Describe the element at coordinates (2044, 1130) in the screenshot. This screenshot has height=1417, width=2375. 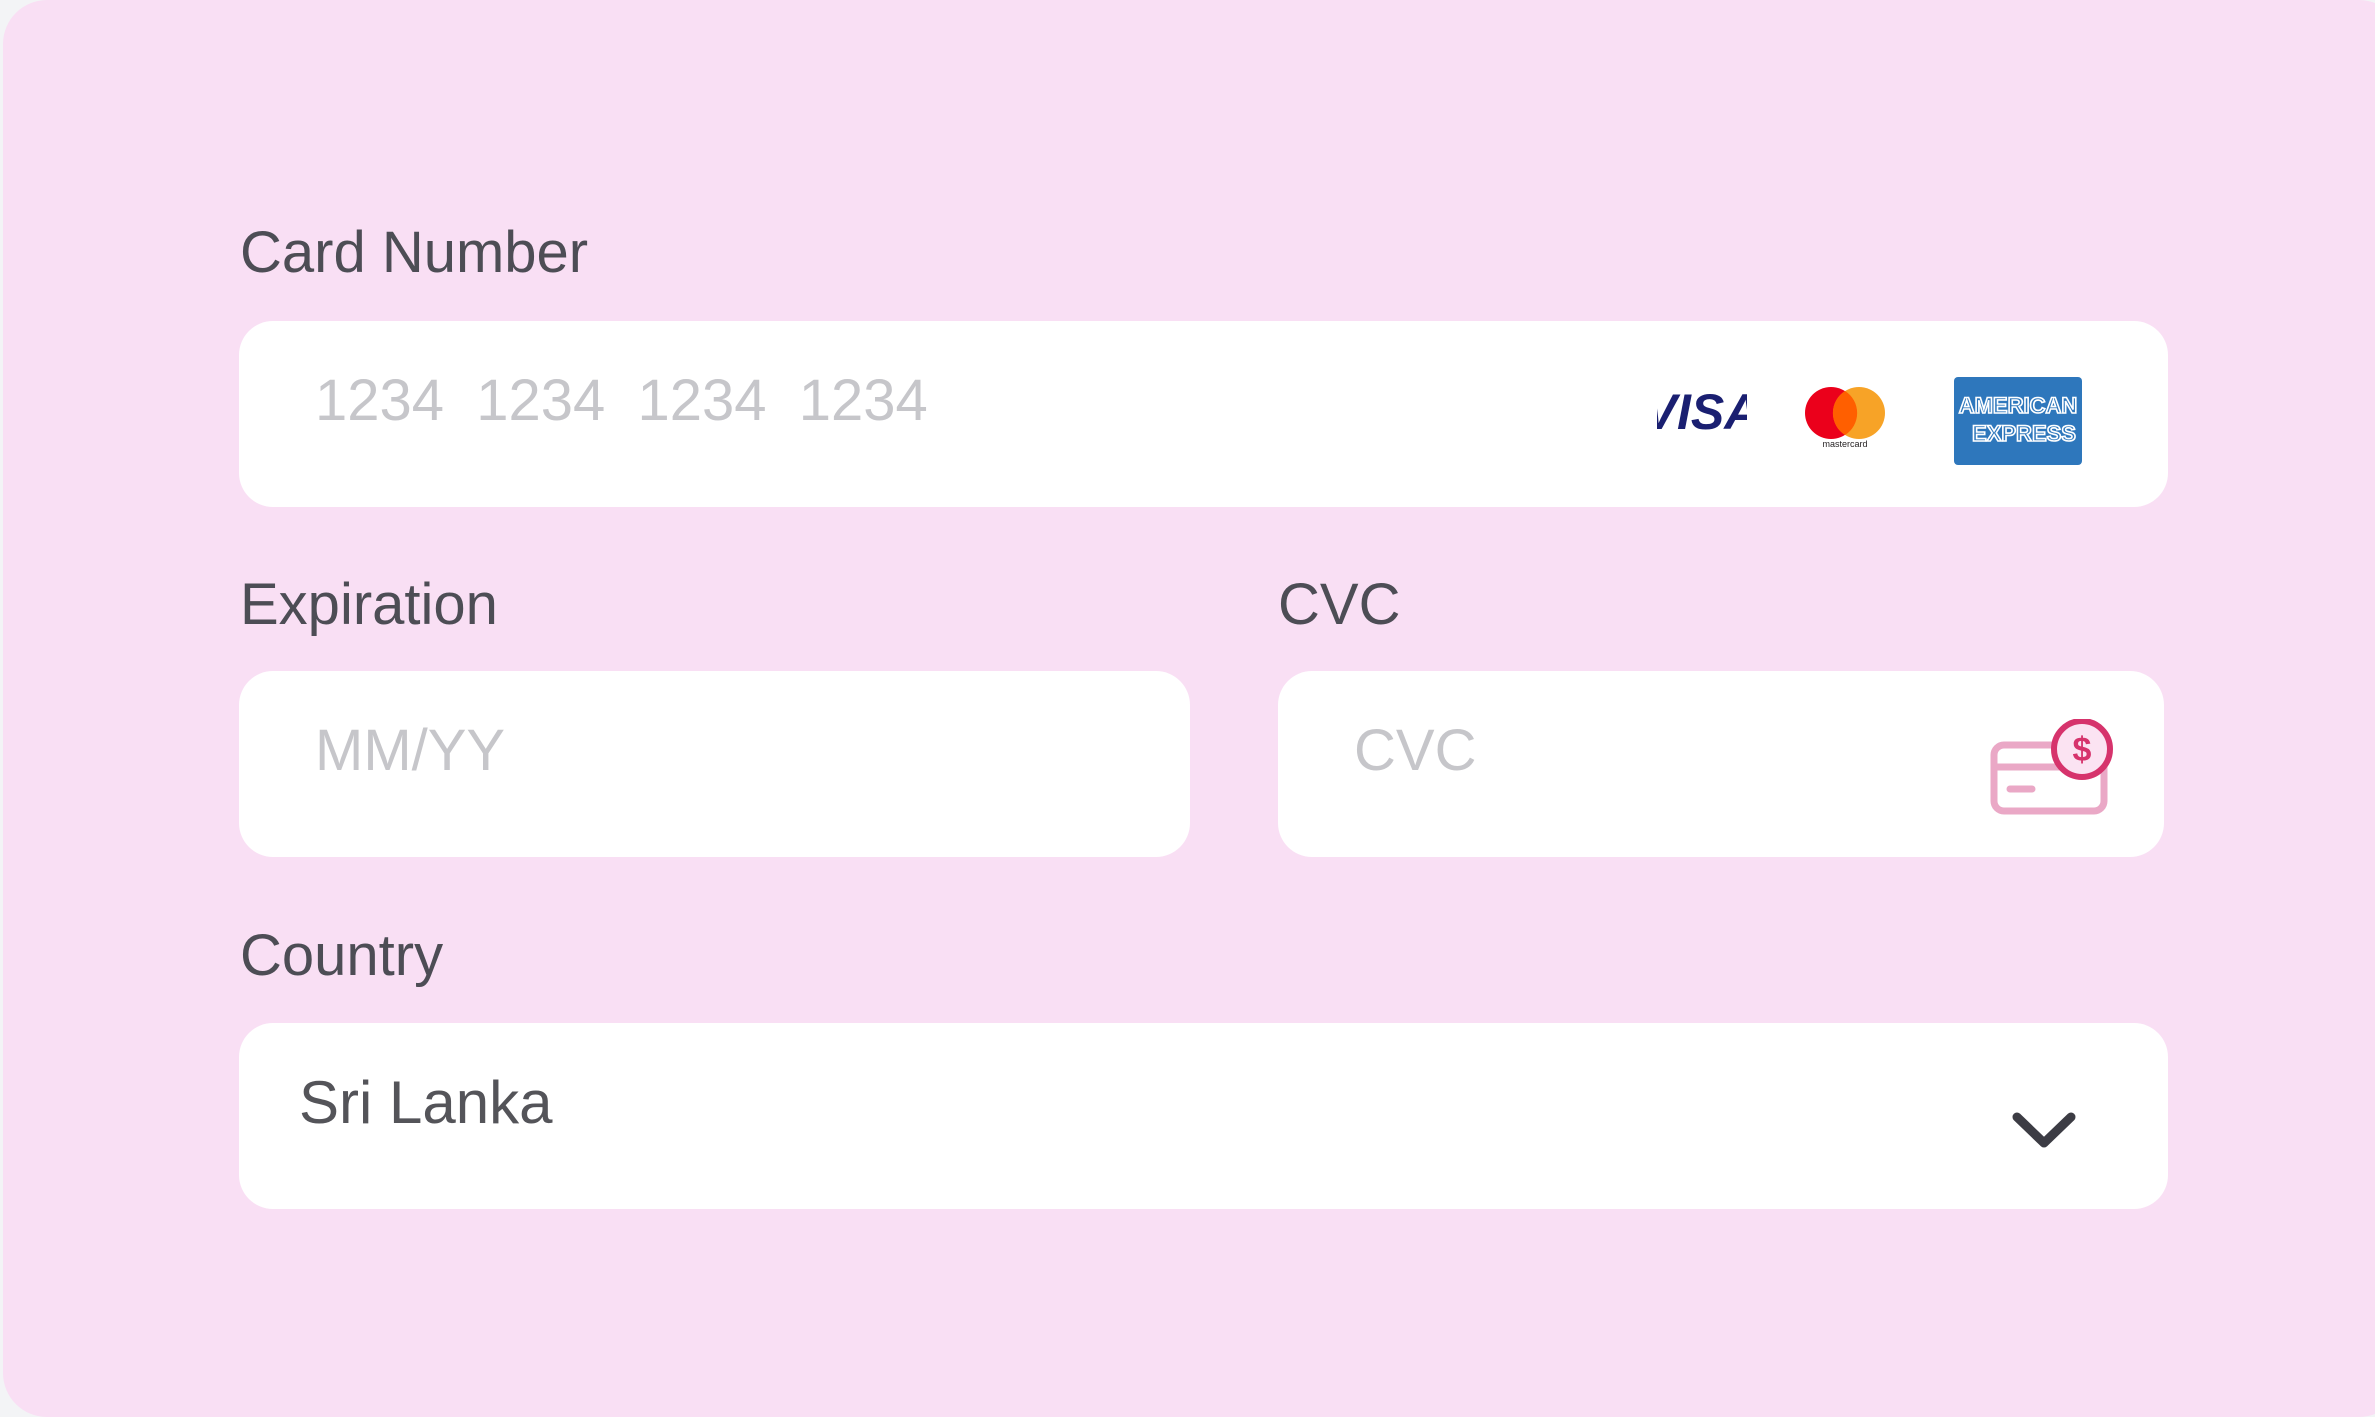
I see `chevron-down-icon` at that location.